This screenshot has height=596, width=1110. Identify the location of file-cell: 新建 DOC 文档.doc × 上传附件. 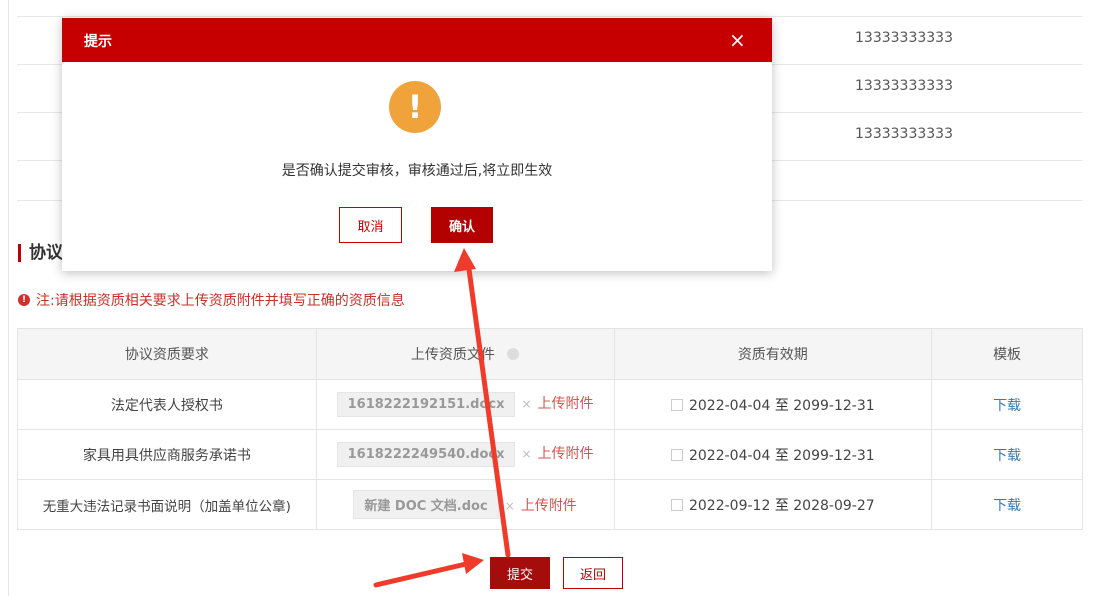
(465, 504).